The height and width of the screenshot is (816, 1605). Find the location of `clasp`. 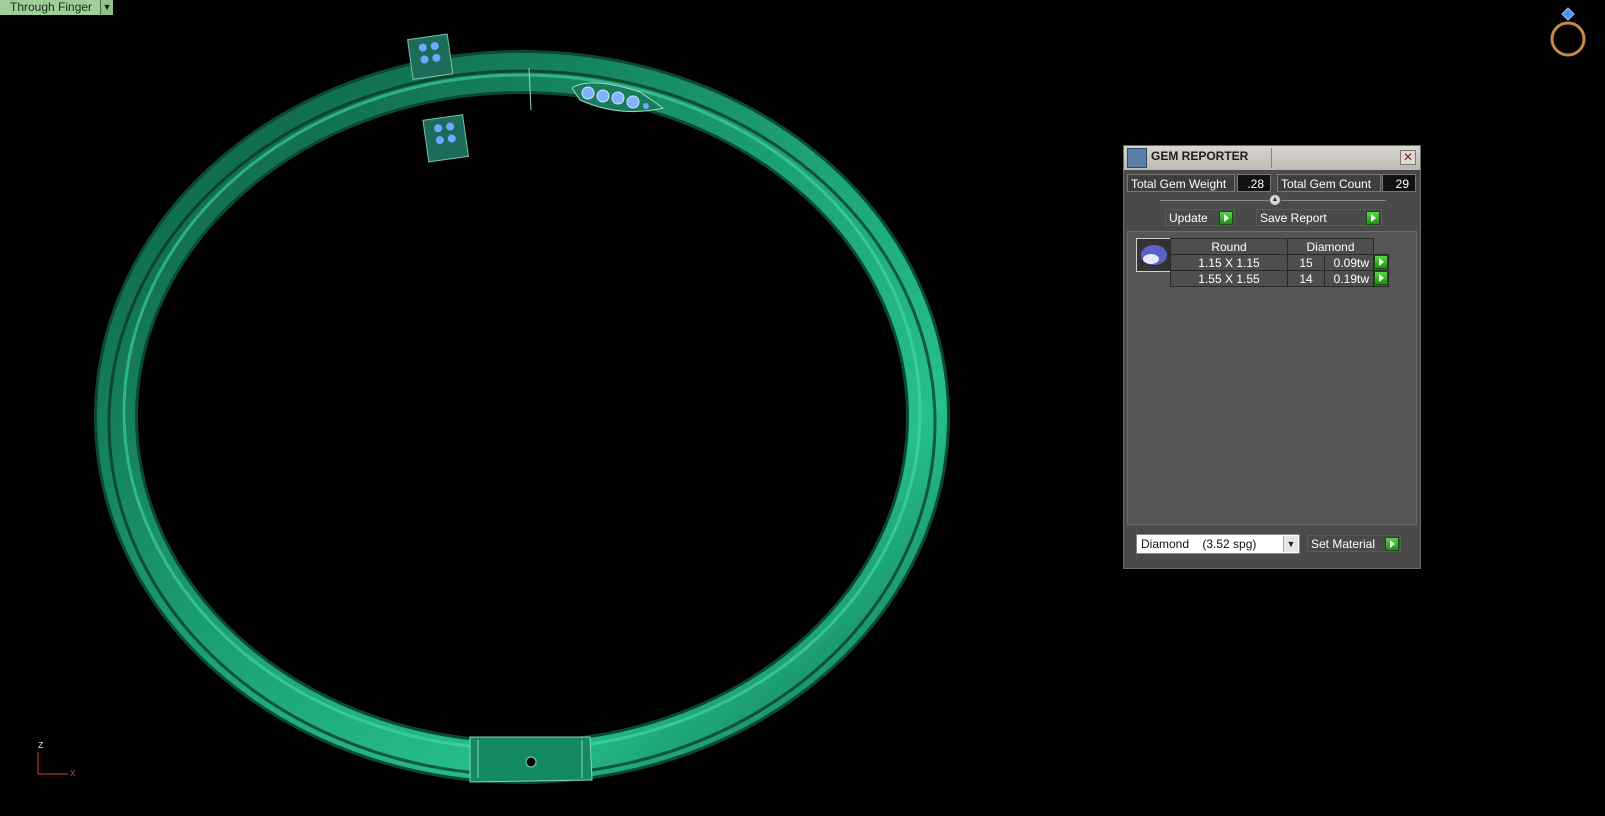

clasp is located at coordinates (531, 759).